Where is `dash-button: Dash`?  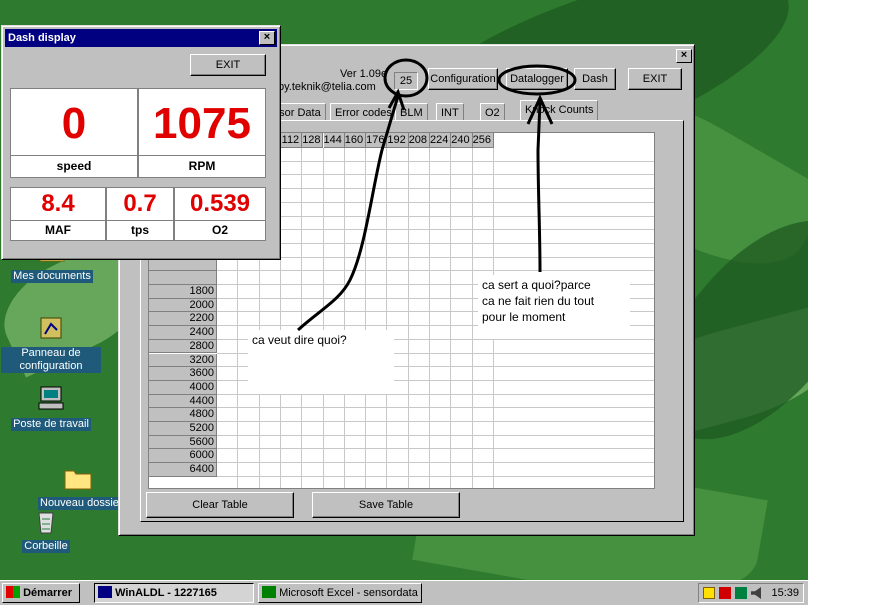
dash-button: Dash is located at coordinates (595, 79).